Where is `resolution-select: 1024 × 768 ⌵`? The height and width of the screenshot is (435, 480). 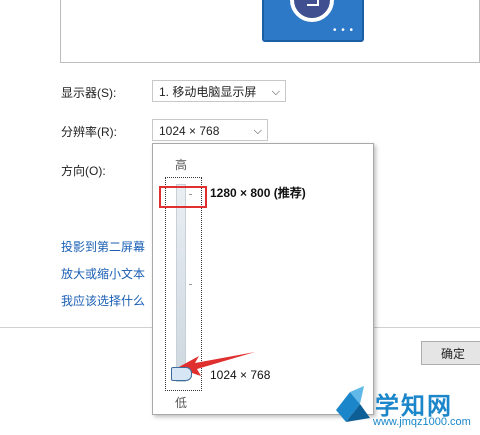 resolution-select: 1024 × 768 ⌵ is located at coordinates (210, 130).